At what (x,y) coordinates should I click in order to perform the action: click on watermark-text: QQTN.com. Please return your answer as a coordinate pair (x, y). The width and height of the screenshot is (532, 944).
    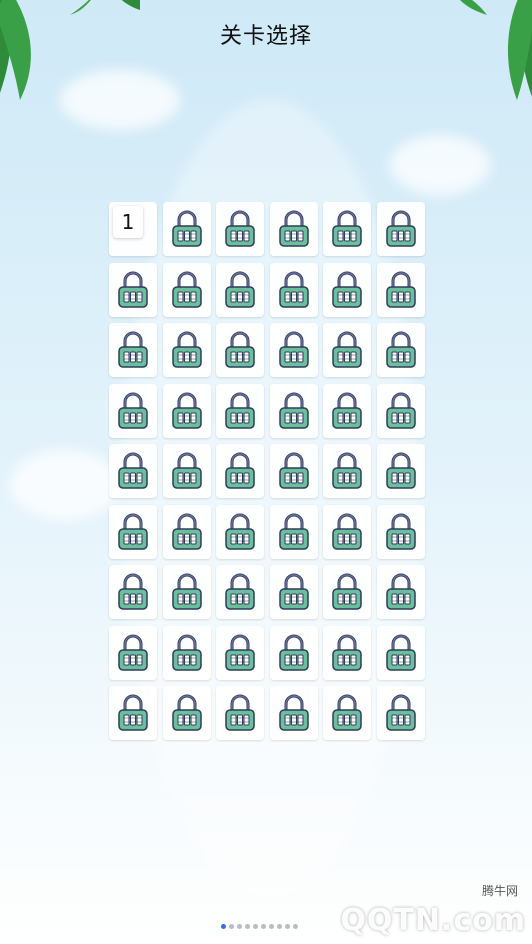
    Looking at the image, I should click on (433, 920).